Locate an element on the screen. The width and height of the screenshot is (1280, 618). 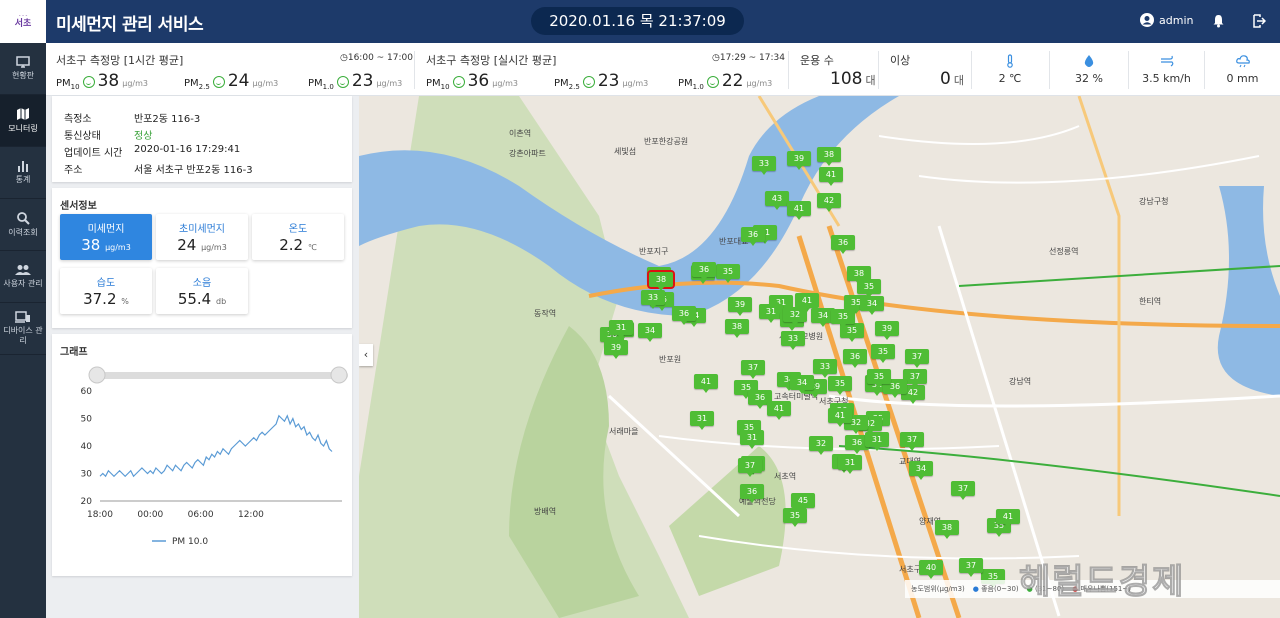
sensor-noise-button: 소음 55.4 db is located at coordinates (202, 291).